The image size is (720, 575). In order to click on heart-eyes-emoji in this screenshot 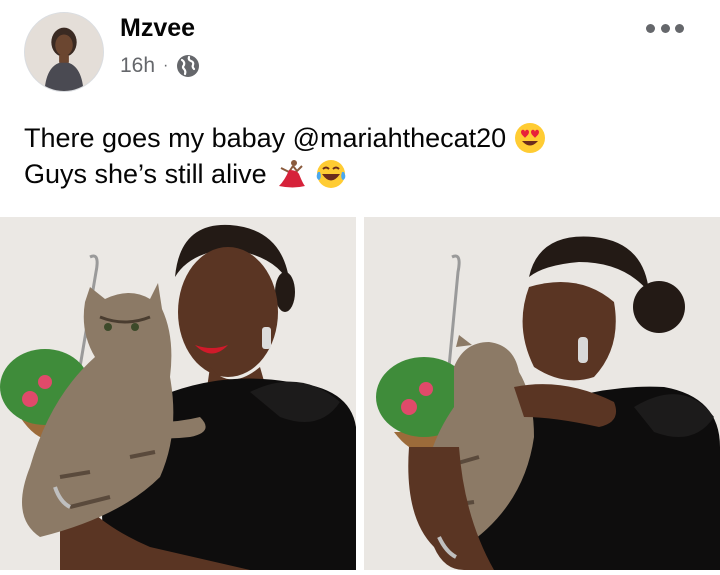, I will do `click(530, 138)`.